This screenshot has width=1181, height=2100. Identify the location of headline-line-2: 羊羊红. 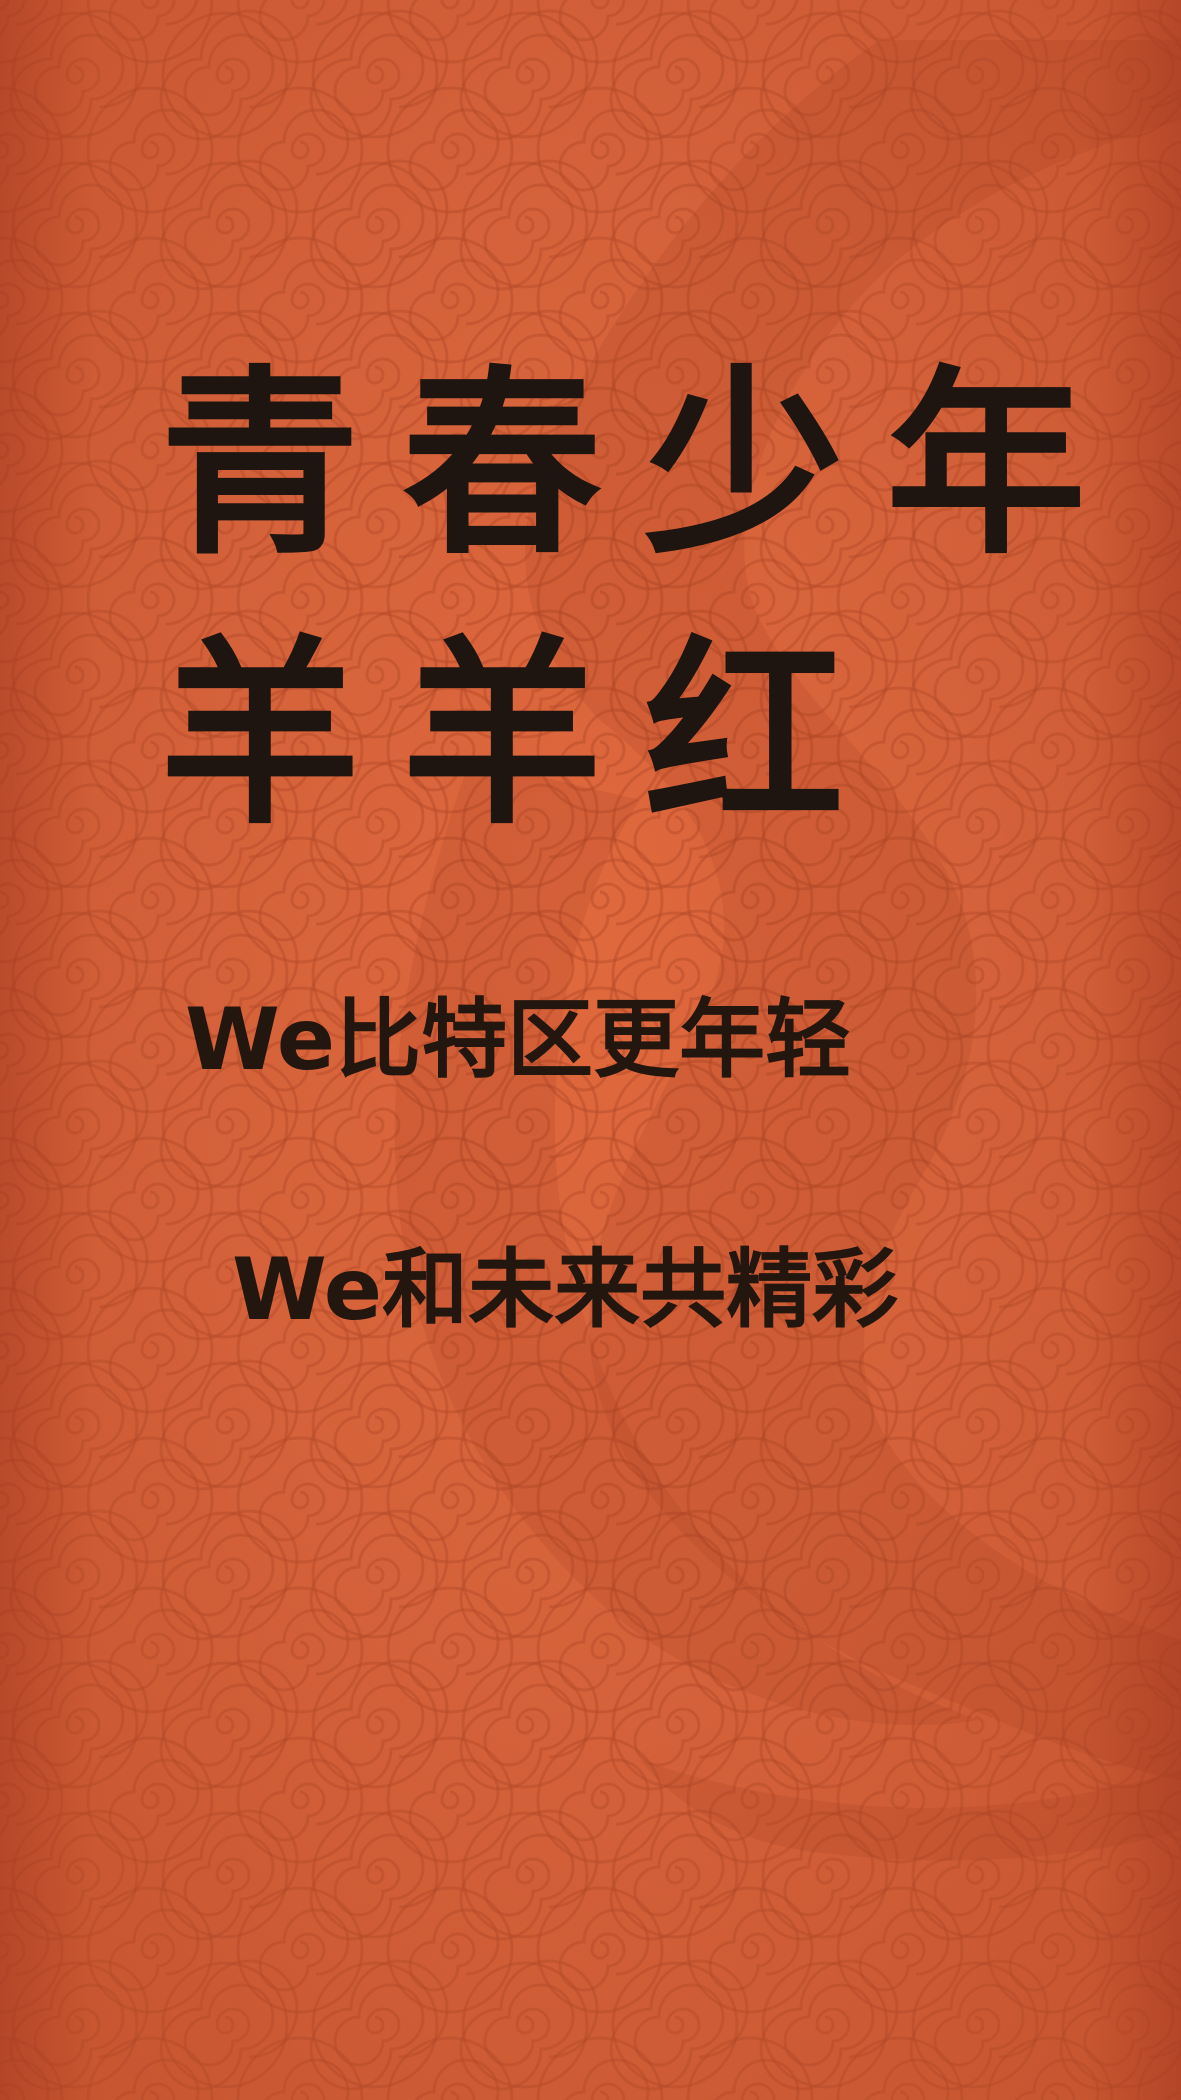
(523, 734).